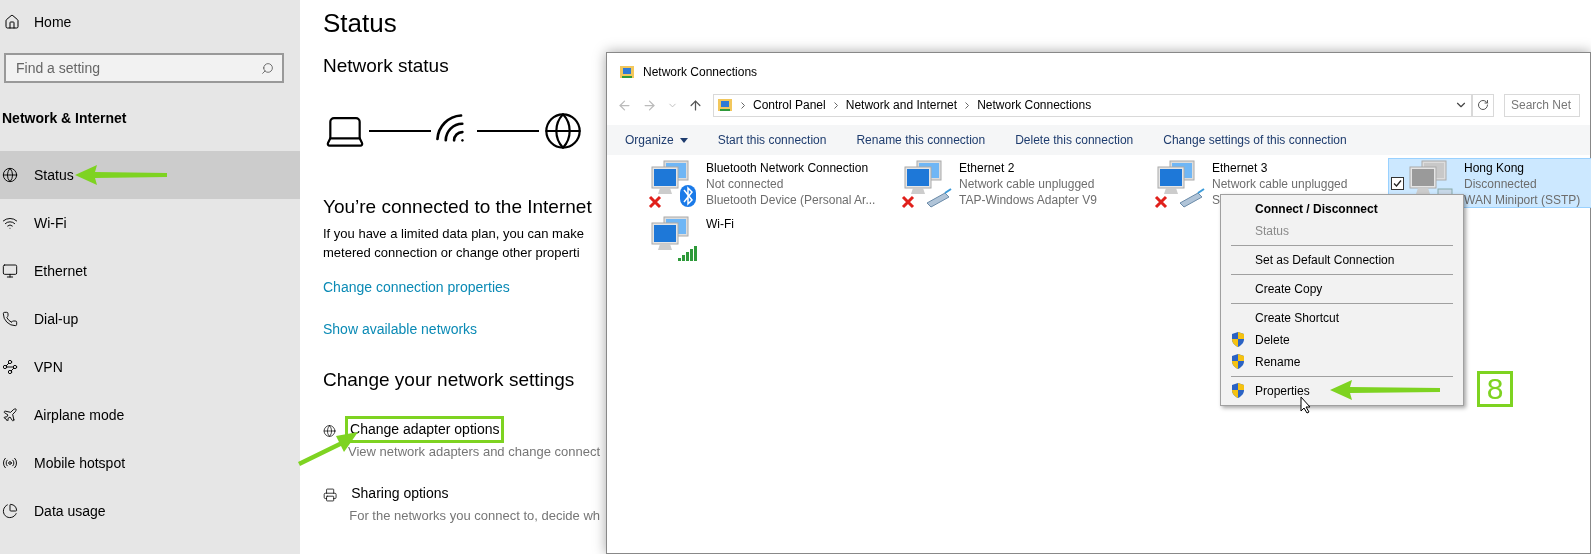 This screenshot has width=1591, height=554. Describe the element at coordinates (1342, 289) in the screenshot. I see `menu-item: Create Copy` at that location.